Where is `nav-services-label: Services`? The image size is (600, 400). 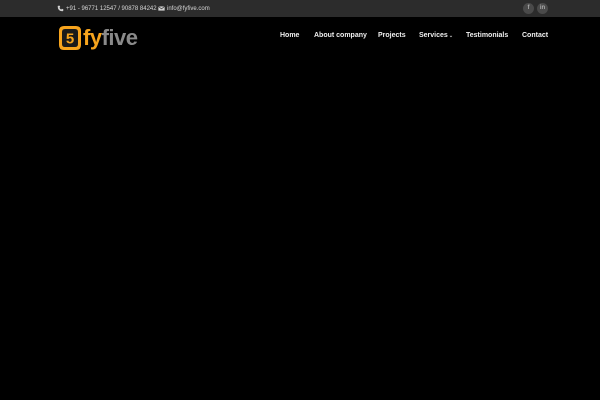 nav-services-label: Services is located at coordinates (433, 35).